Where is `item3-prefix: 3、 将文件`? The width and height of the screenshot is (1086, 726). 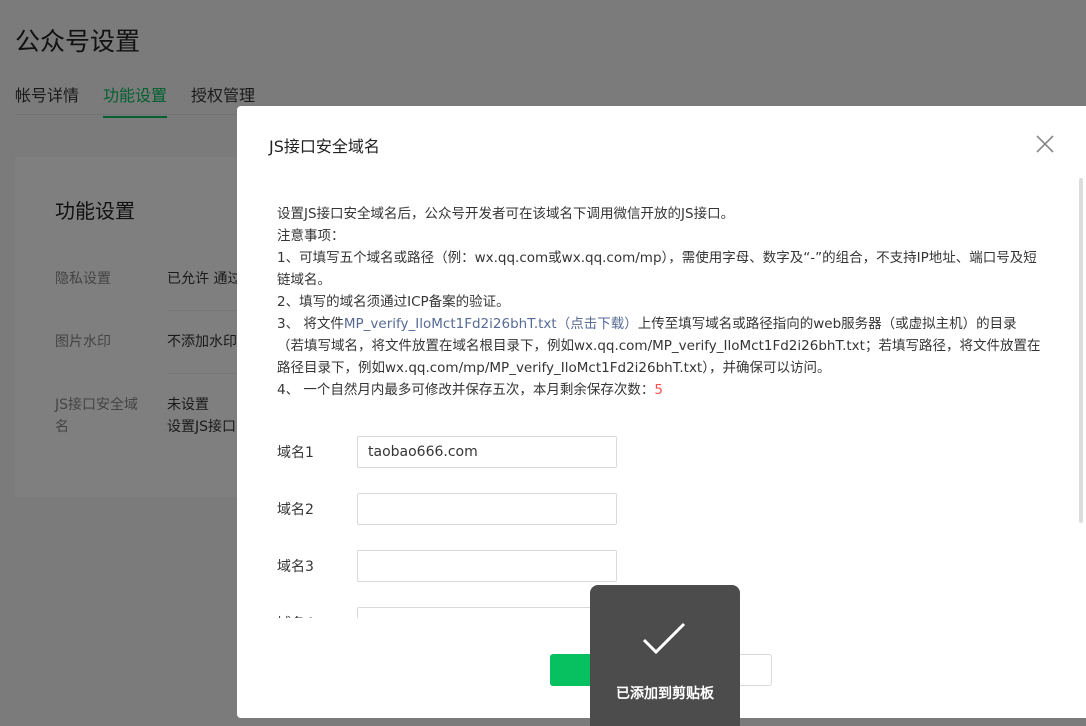
item3-prefix: 3、 将文件 is located at coordinates (310, 324).